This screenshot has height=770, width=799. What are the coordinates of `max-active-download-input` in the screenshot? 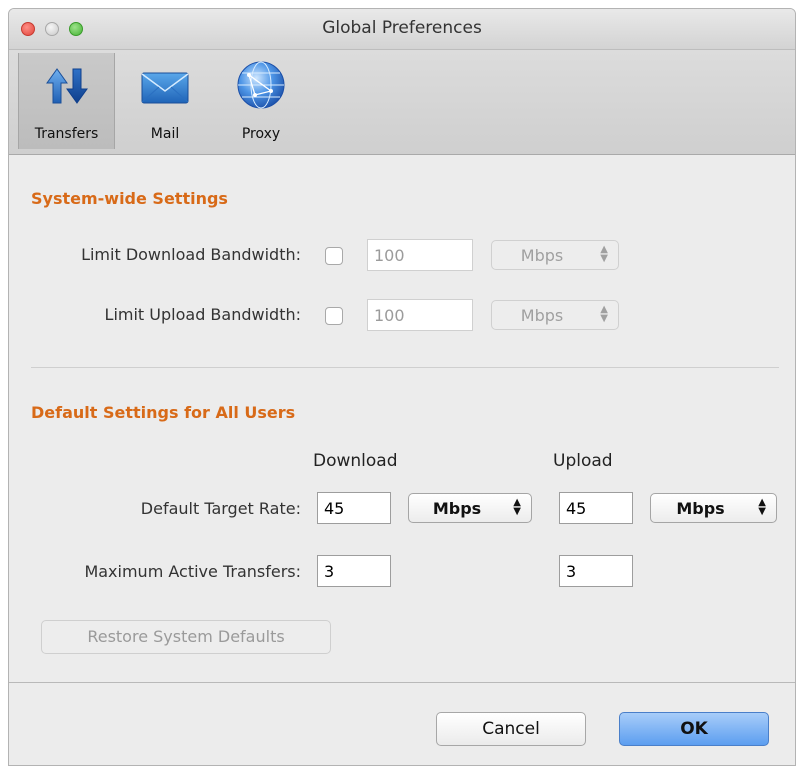 It's located at (354, 571).